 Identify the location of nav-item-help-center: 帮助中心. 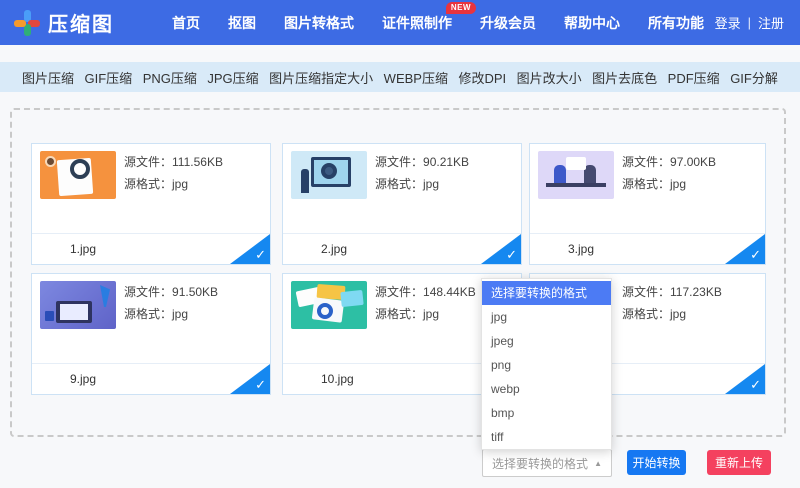
(592, 23).